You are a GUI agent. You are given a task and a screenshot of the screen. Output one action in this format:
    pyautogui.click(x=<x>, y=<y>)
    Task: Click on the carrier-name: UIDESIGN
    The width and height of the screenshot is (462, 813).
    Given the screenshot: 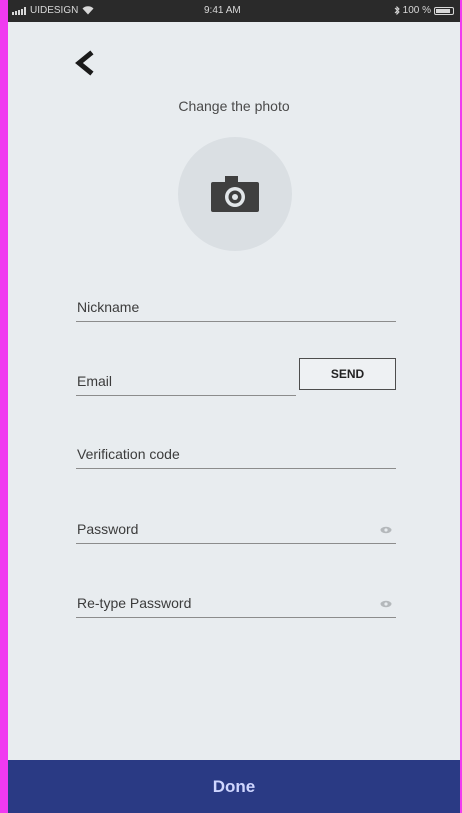 What is the action you would take?
    pyautogui.click(x=54, y=10)
    